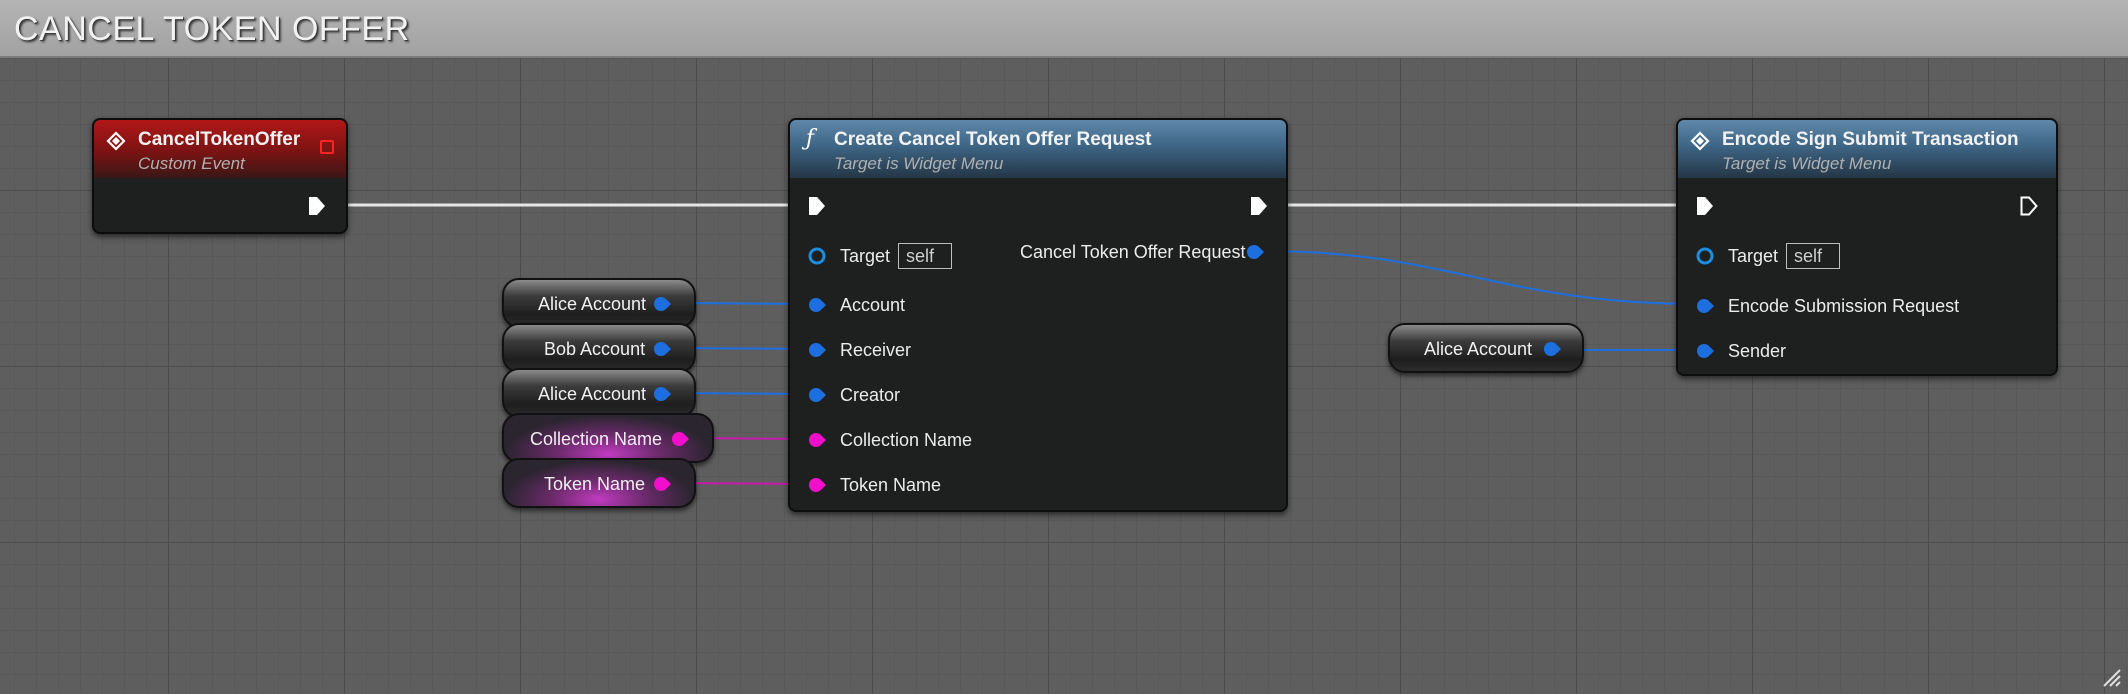 The image size is (2128, 694). I want to click on node-title: CancelTokenOffer, so click(219, 139).